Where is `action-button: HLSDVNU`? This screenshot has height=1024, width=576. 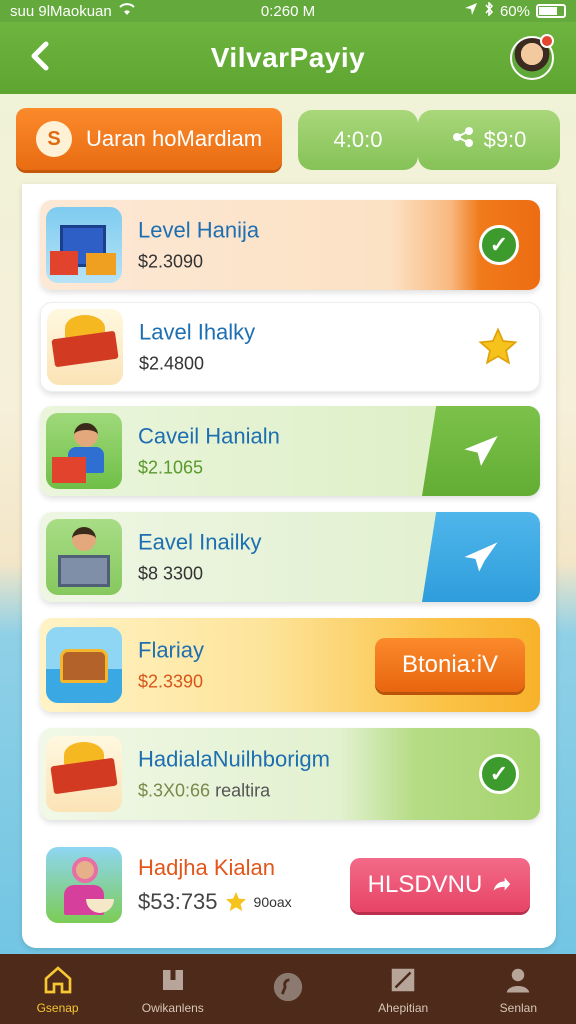
action-button: HLSDVNU is located at coordinates (440, 885).